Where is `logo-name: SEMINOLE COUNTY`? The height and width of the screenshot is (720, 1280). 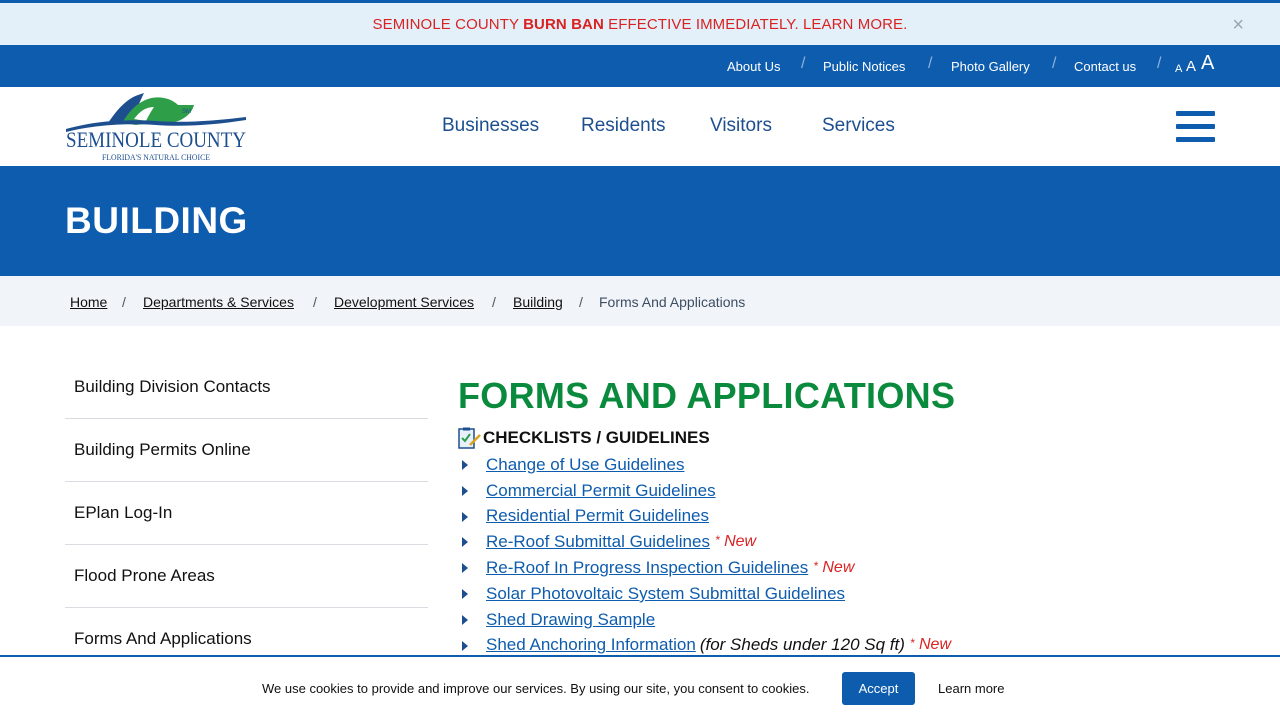 logo-name: SEMINOLE COUNTY is located at coordinates (156, 139).